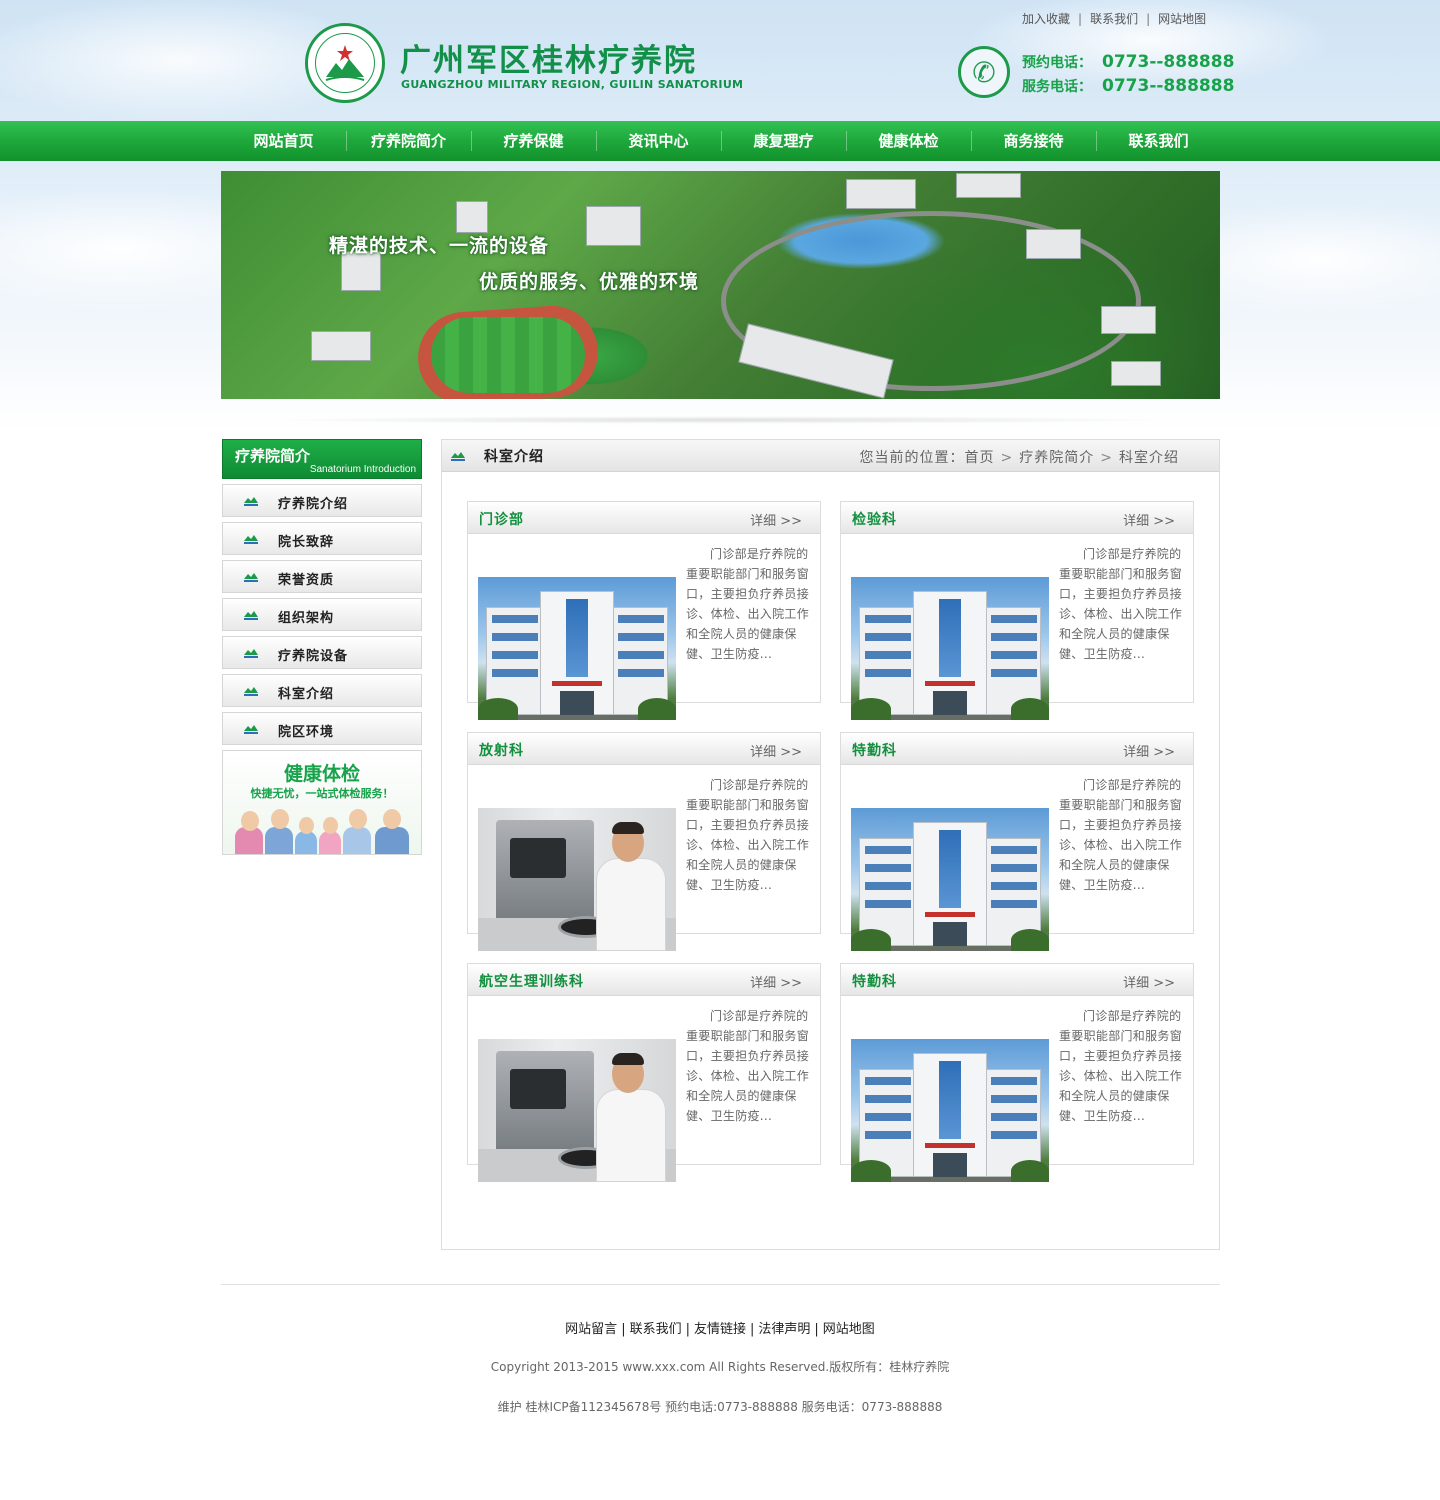 Image resolution: width=1440 pixels, height=1500 pixels. I want to click on nav-item-news: 资讯中心, so click(658, 141).